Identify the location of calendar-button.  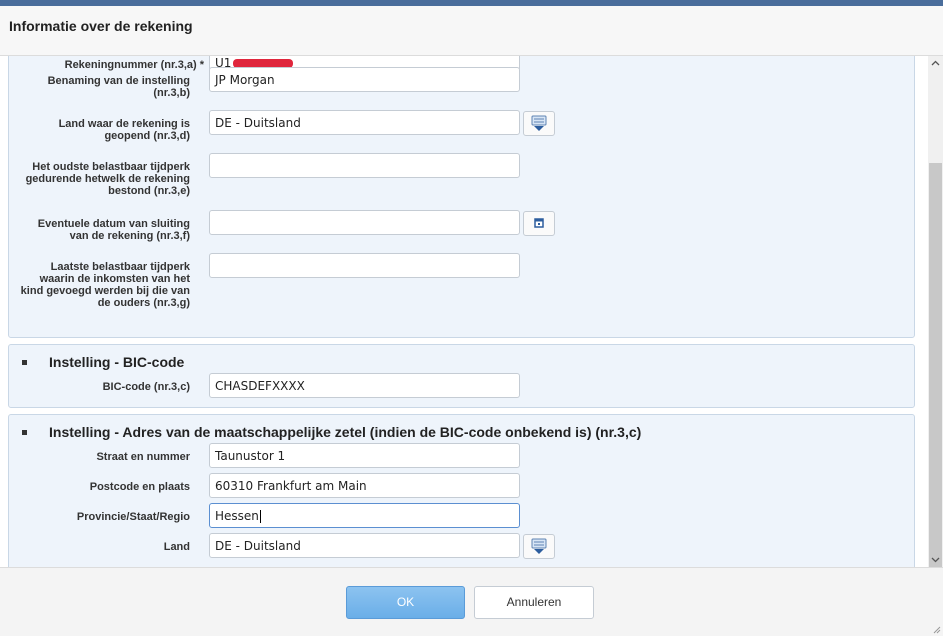
(539, 223).